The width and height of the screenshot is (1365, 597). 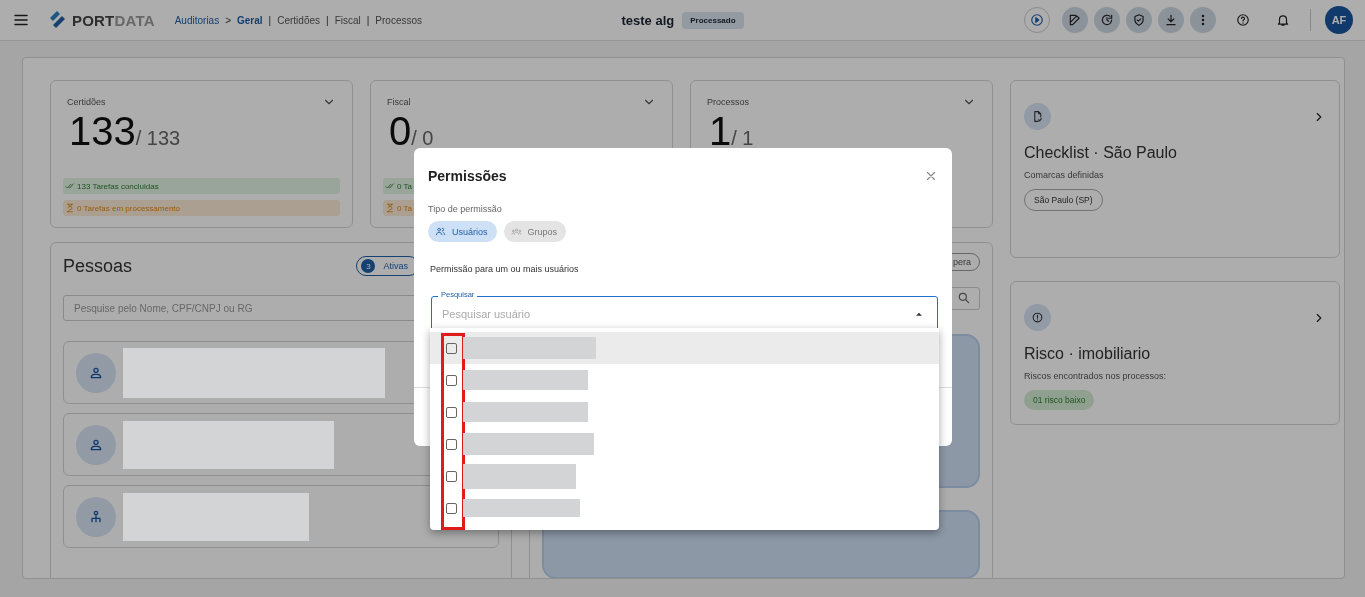 I want to click on group-icon, so click(x=516, y=231).